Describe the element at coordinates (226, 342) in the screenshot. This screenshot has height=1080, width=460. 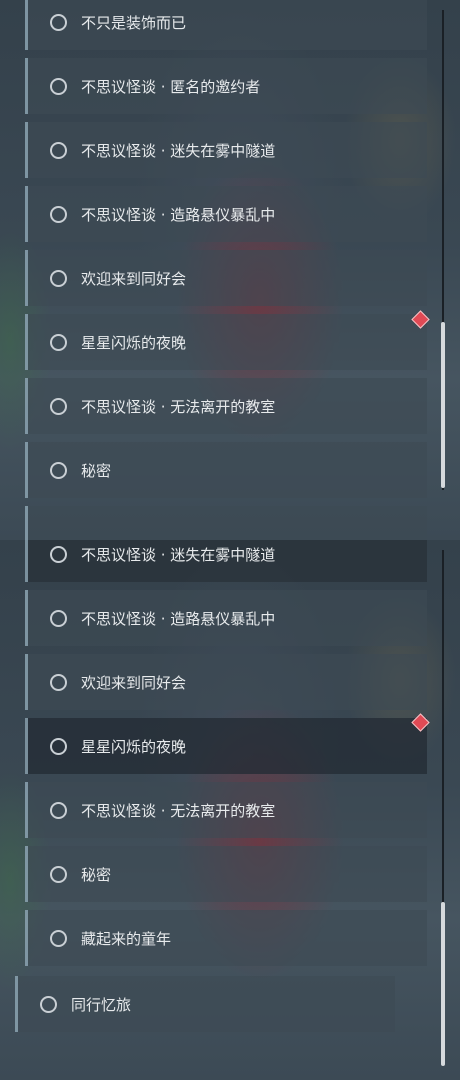
I see `quest-item: 星星闪烁的夜晚` at that location.